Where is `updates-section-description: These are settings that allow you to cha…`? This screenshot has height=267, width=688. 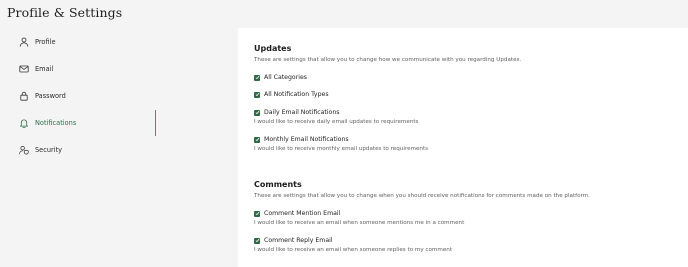
updates-section-description: These are settings that allow you to cha… is located at coordinates (388, 60).